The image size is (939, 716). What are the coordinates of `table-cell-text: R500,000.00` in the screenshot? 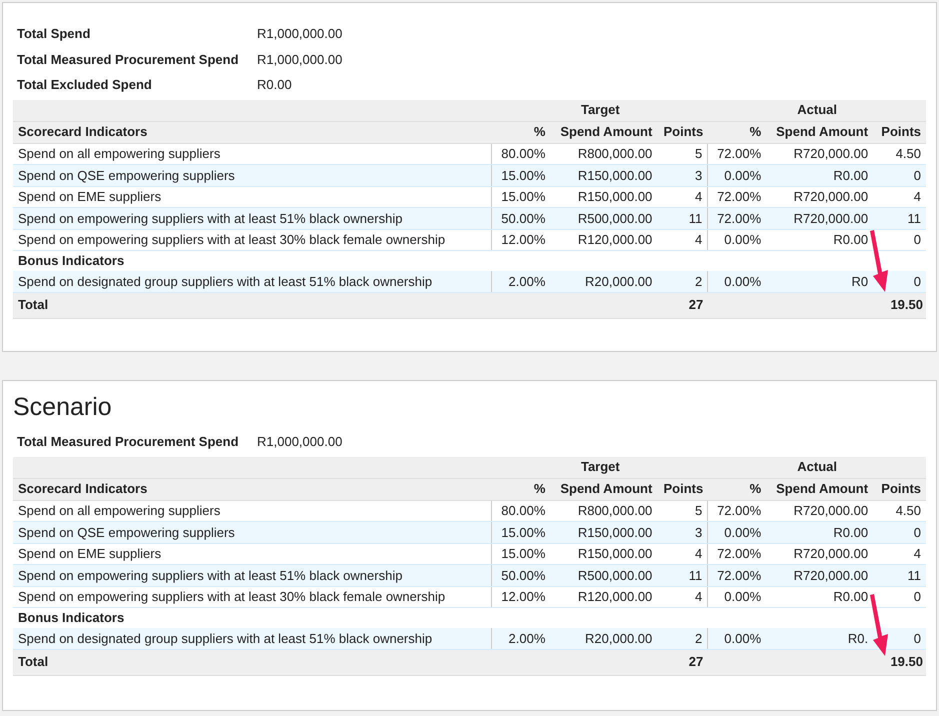 It's located at (615, 219).